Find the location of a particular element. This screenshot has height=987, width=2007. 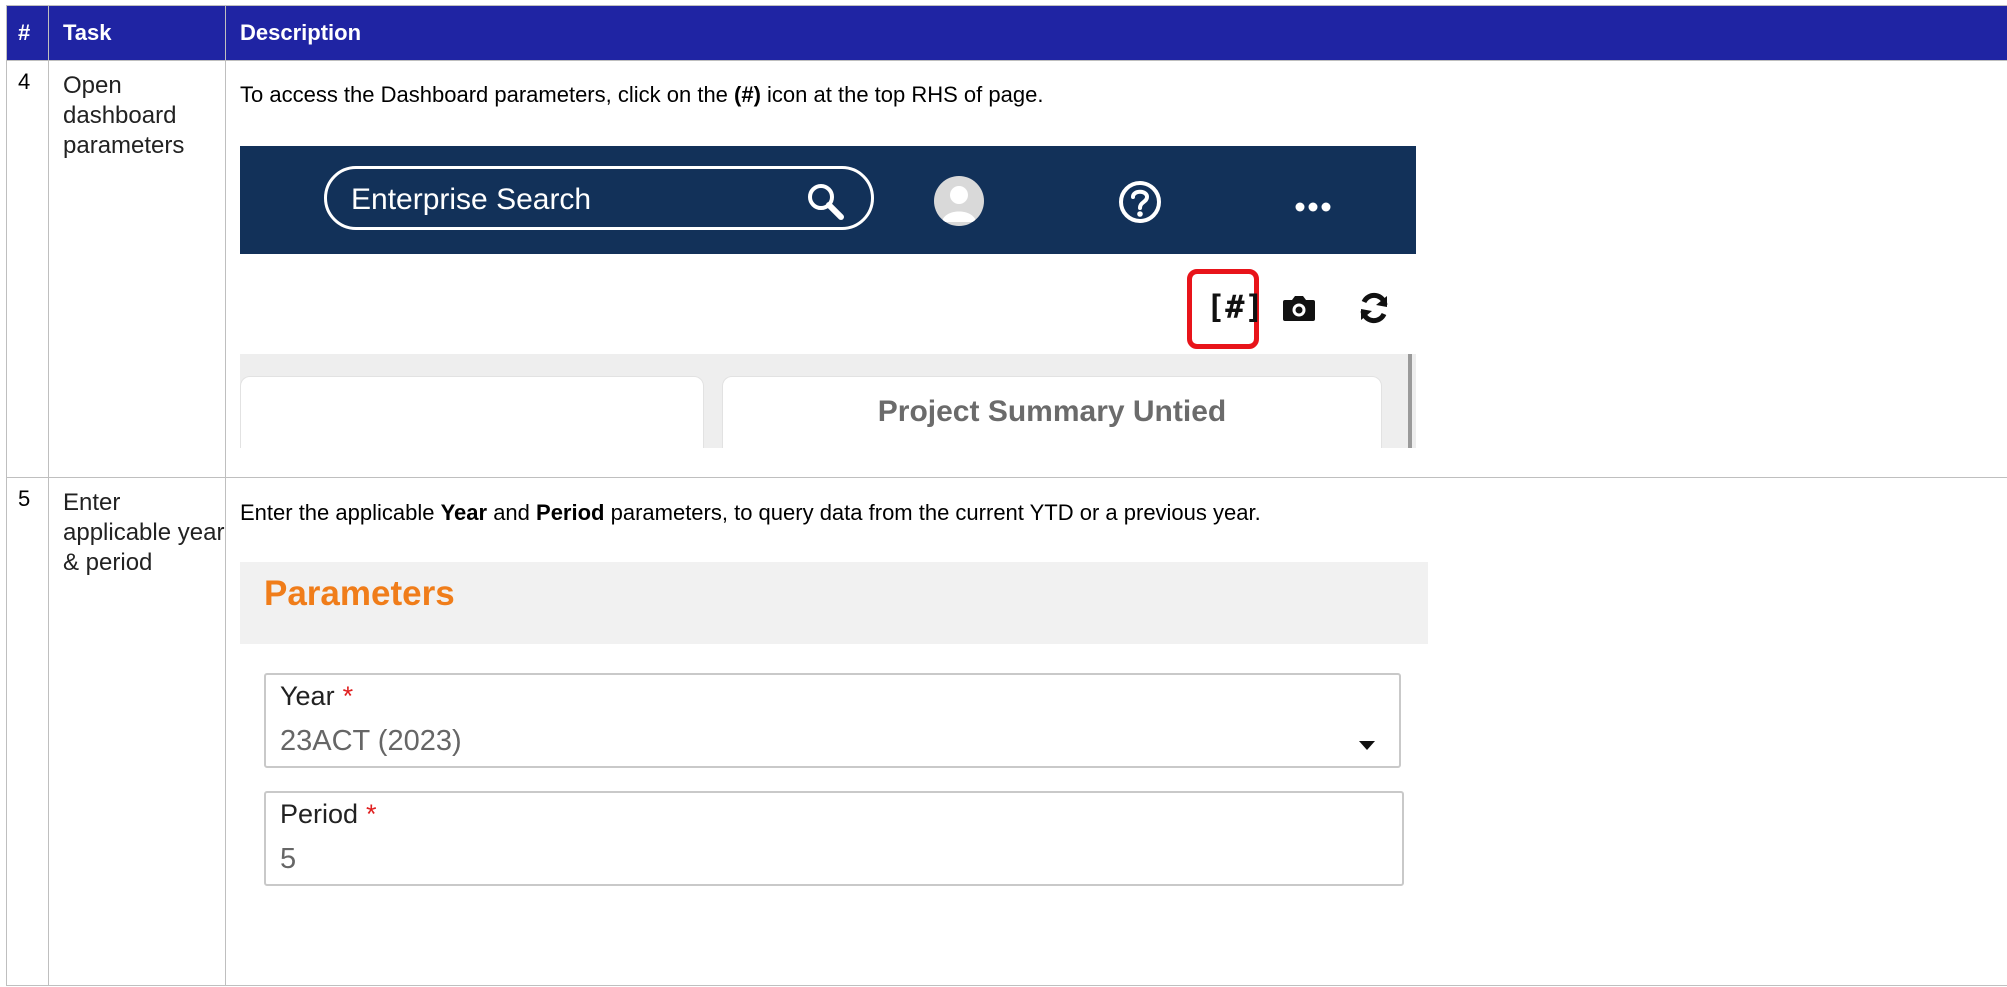

row-number: 5 is located at coordinates (27, 731).